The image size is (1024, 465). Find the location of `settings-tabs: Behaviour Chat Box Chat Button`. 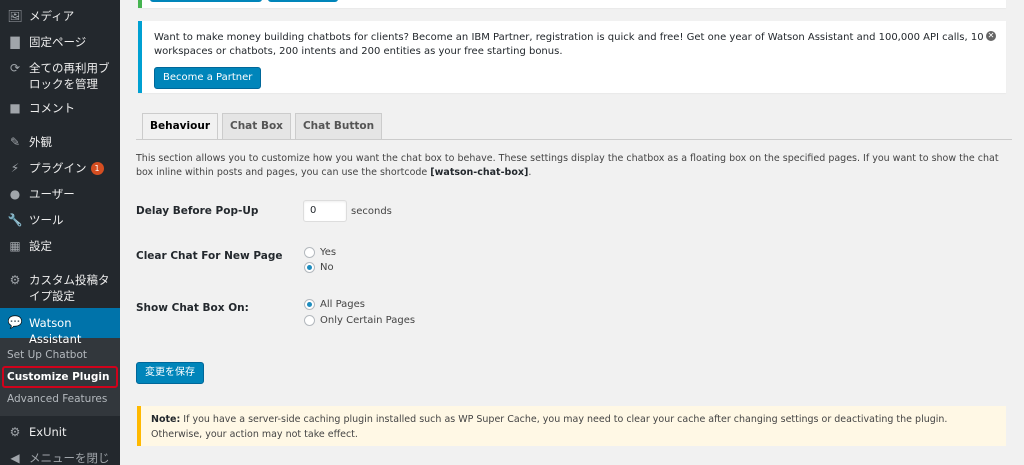

settings-tabs: Behaviour Chat Box Chat Button is located at coordinates (264, 126).